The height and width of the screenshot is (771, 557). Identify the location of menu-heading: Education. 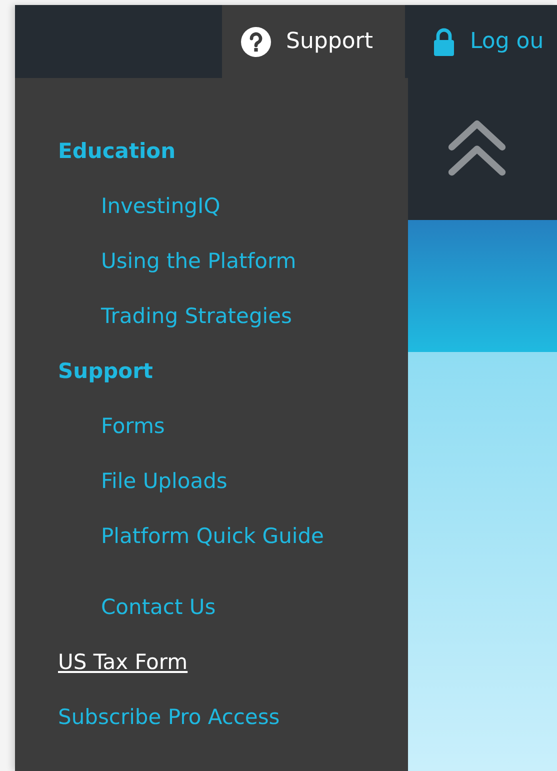
(117, 151).